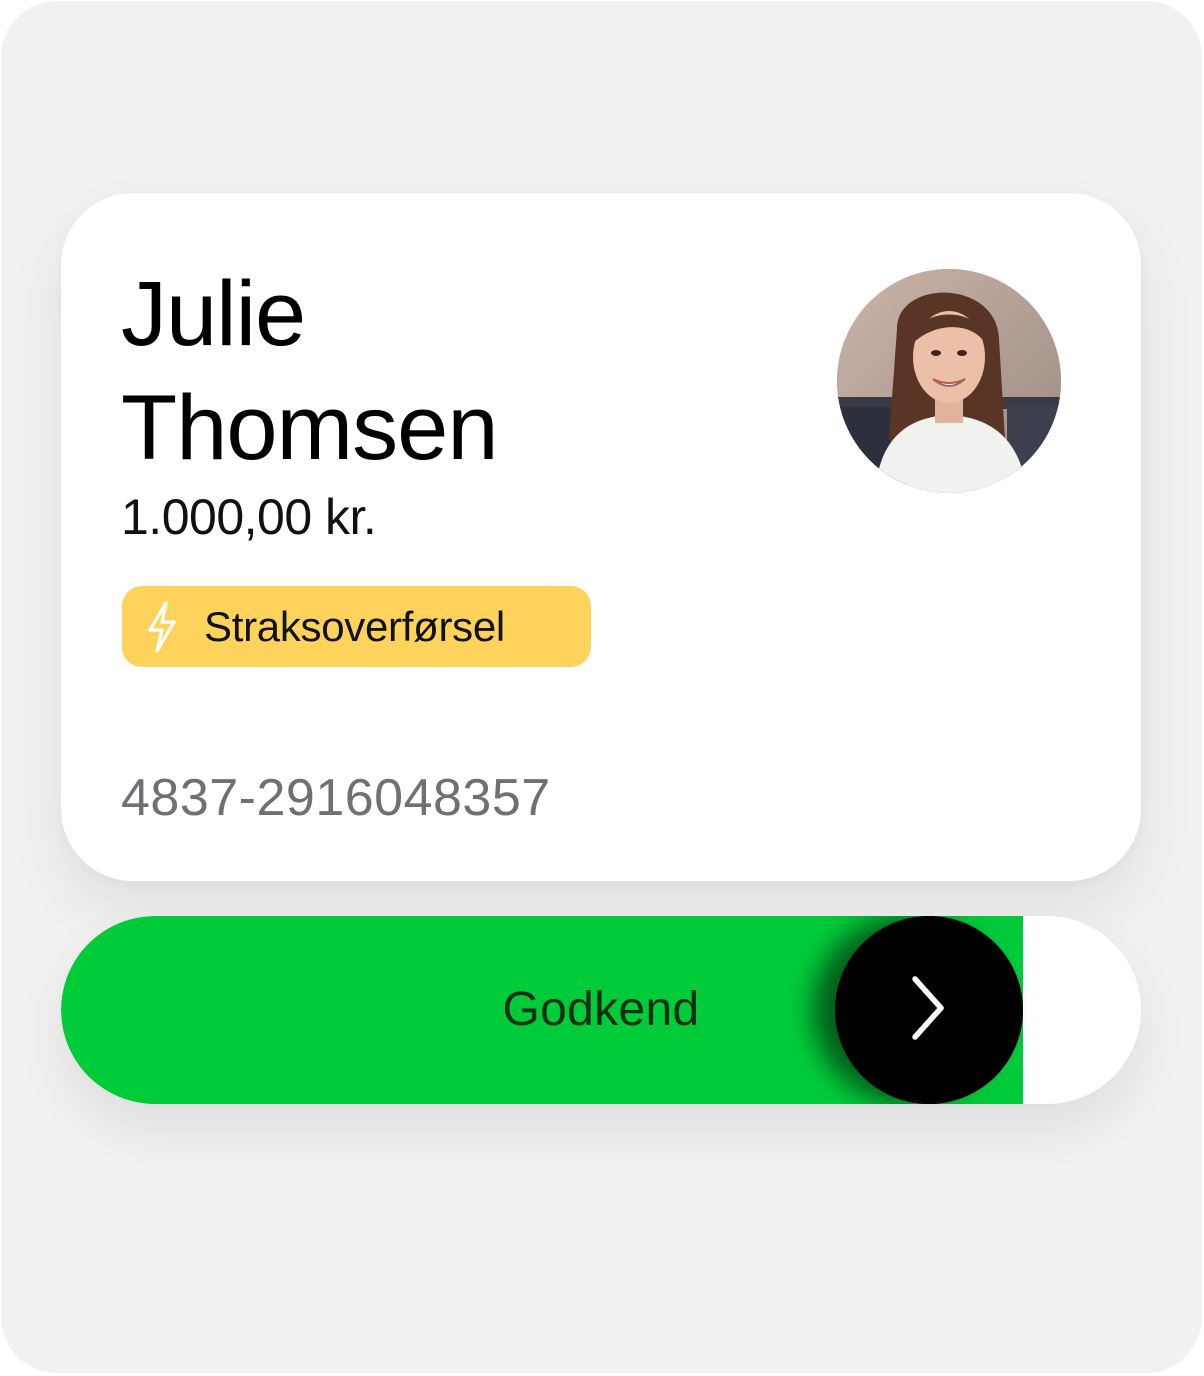 This screenshot has height=1376, width=1204. I want to click on recipient-name: Julie Thomsen, so click(441, 371).